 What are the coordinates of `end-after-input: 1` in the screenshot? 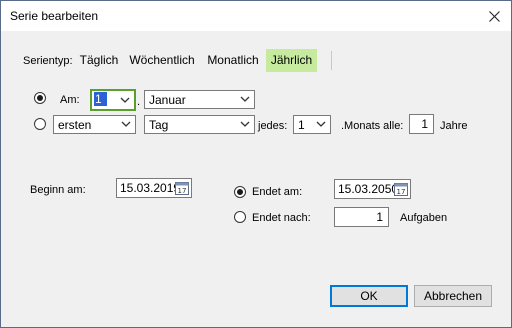 It's located at (361, 217).